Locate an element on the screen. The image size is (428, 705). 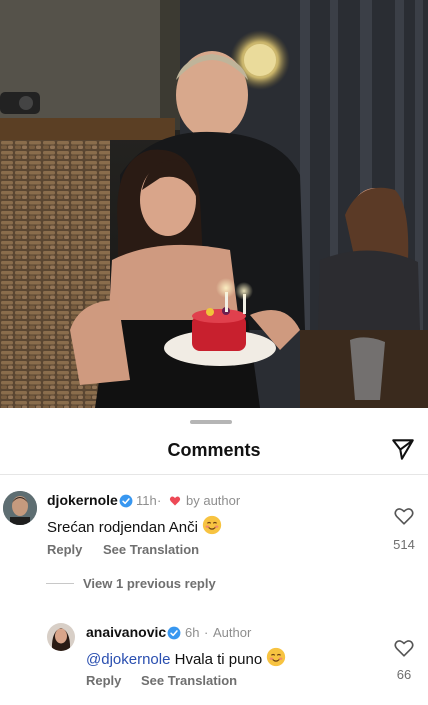
comment-time: 11h is located at coordinates (146, 500).